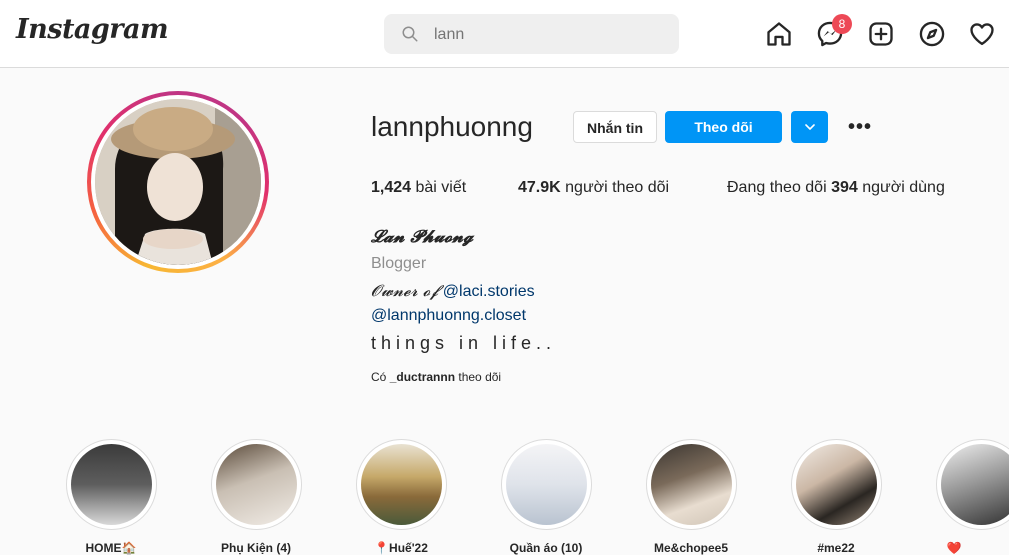  Describe the element at coordinates (441, 187) in the screenshot. I see `posts-label: bài viết` at that location.